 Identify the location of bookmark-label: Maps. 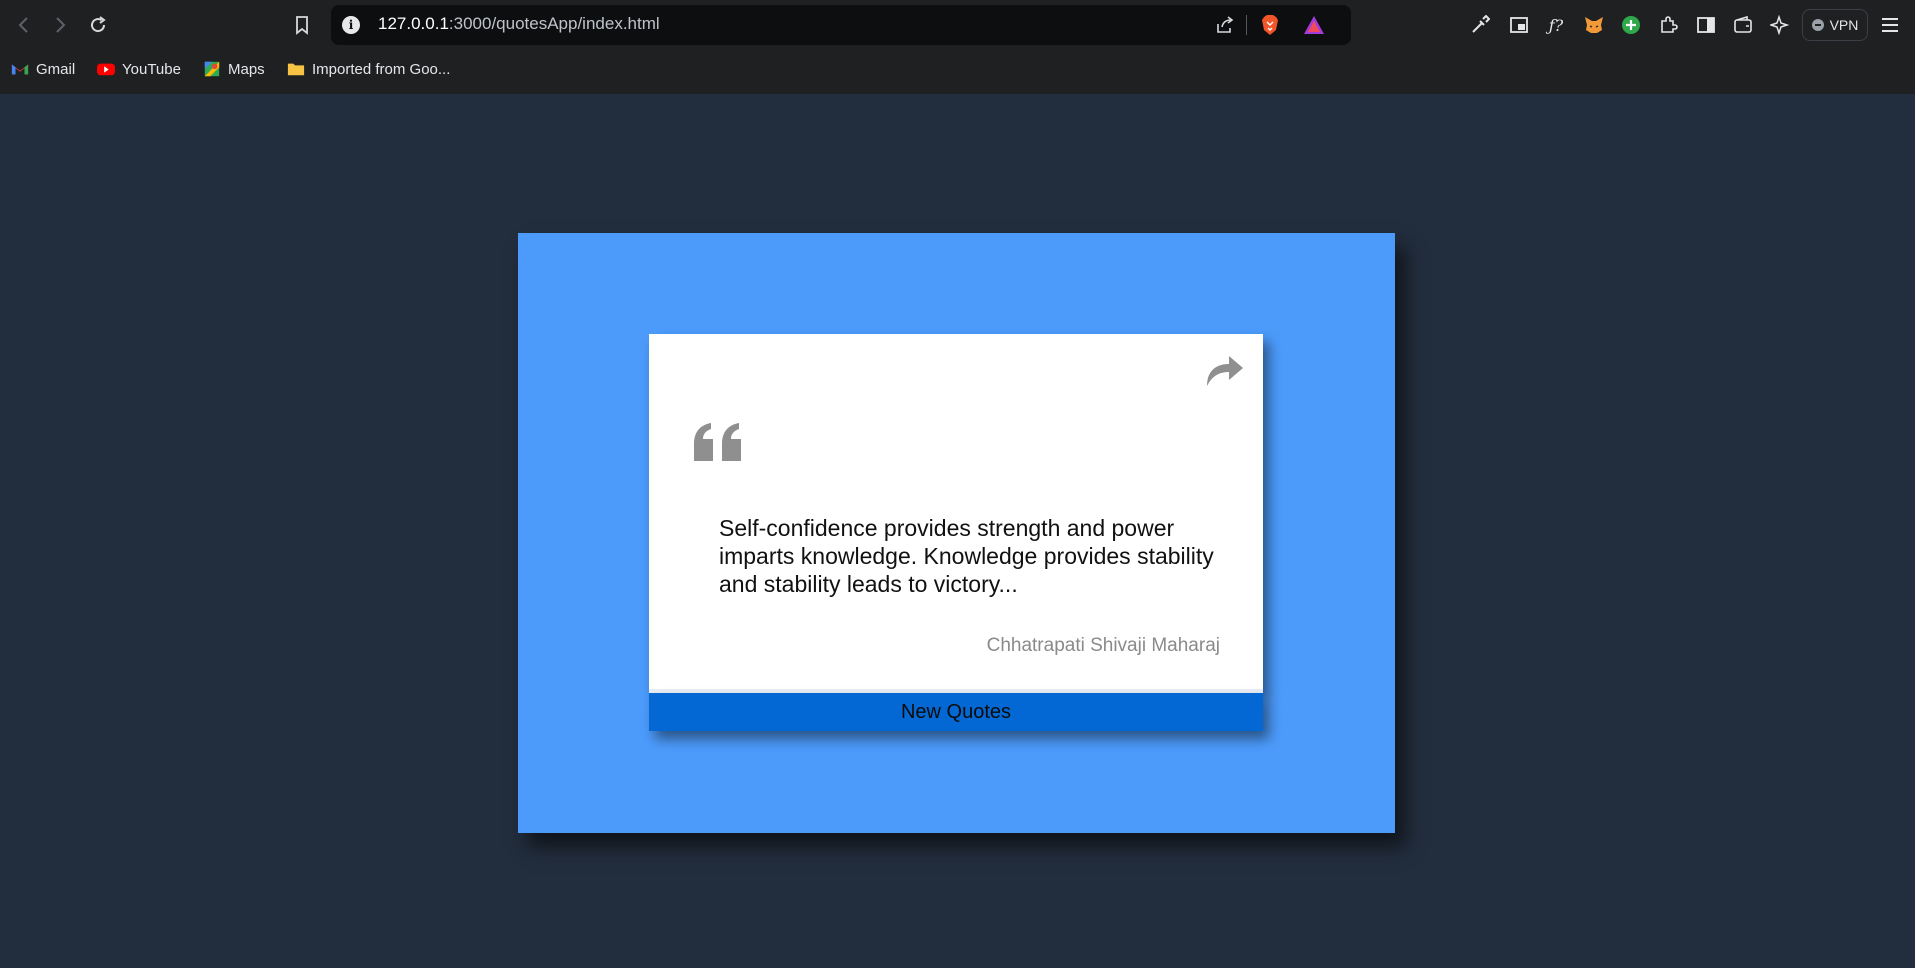
(246, 69).